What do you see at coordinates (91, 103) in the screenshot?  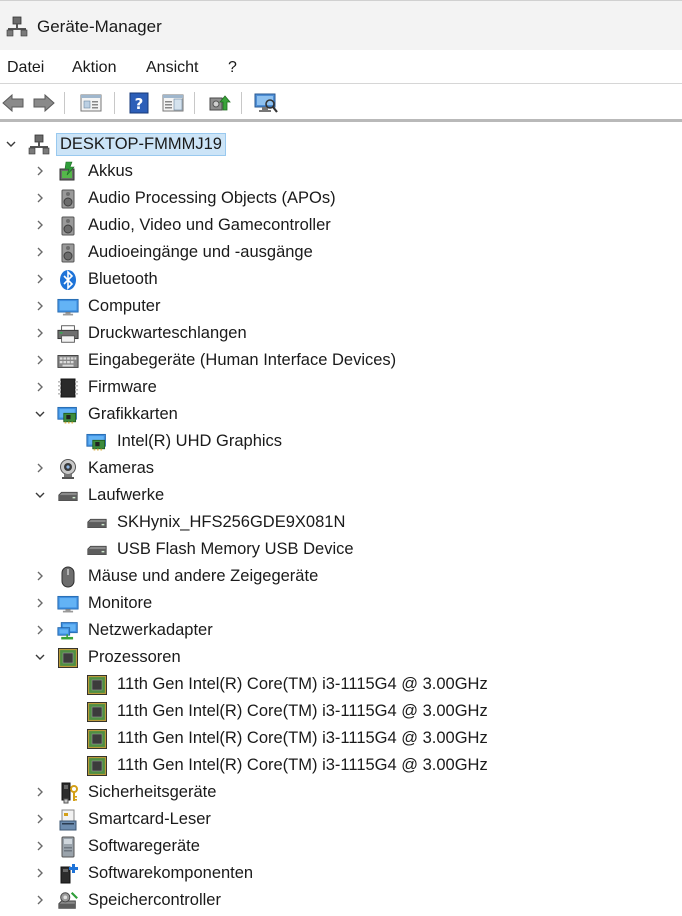 I see `properties-icon` at bounding box center [91, 103].